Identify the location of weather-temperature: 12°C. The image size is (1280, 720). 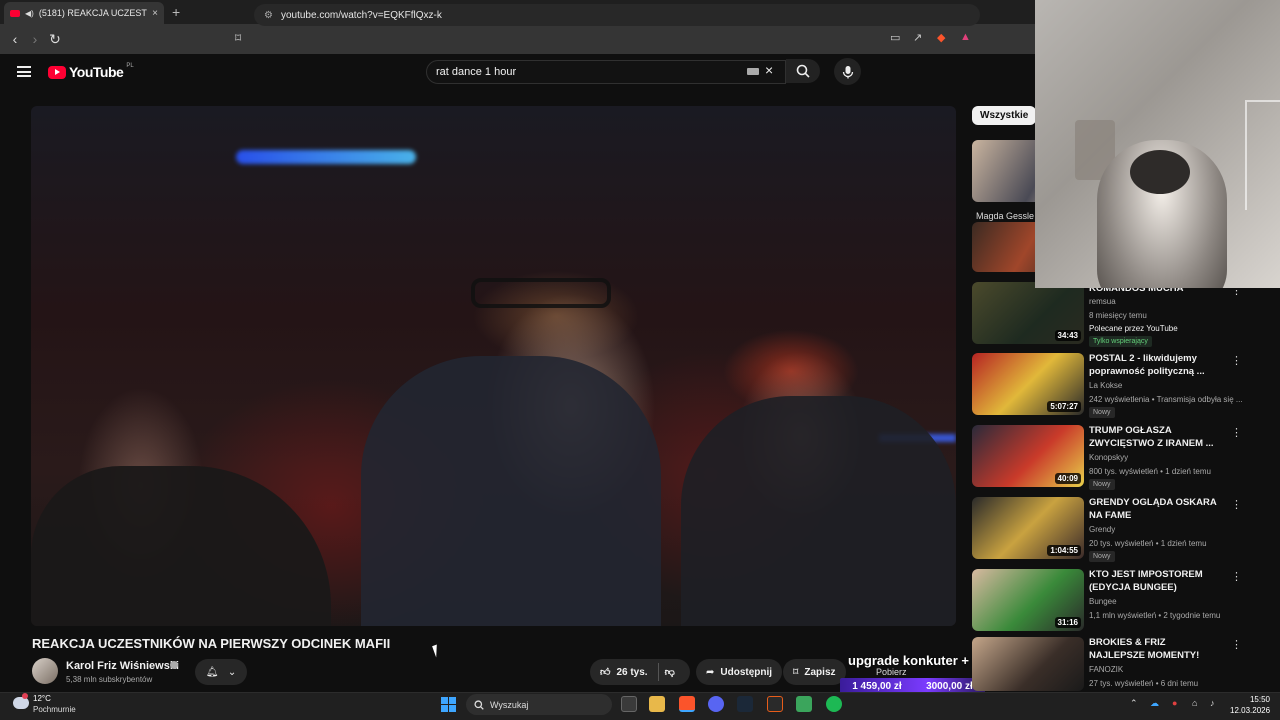
(42, 698).